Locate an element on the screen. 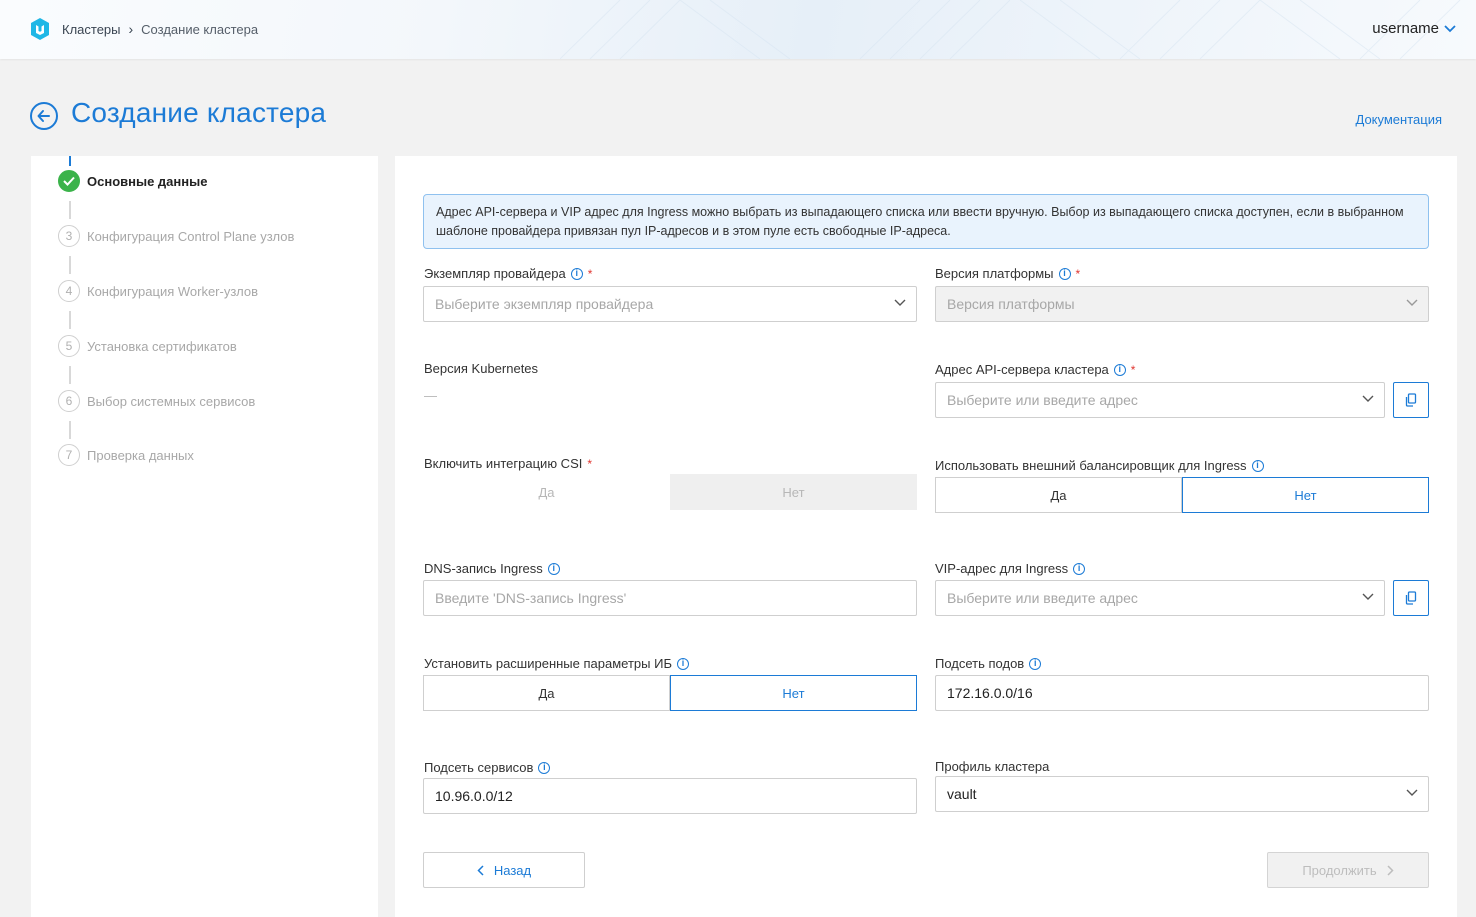 This screenshot has width=1476, height=917. security-yes-option: Да is located at coordinates (546, 693).